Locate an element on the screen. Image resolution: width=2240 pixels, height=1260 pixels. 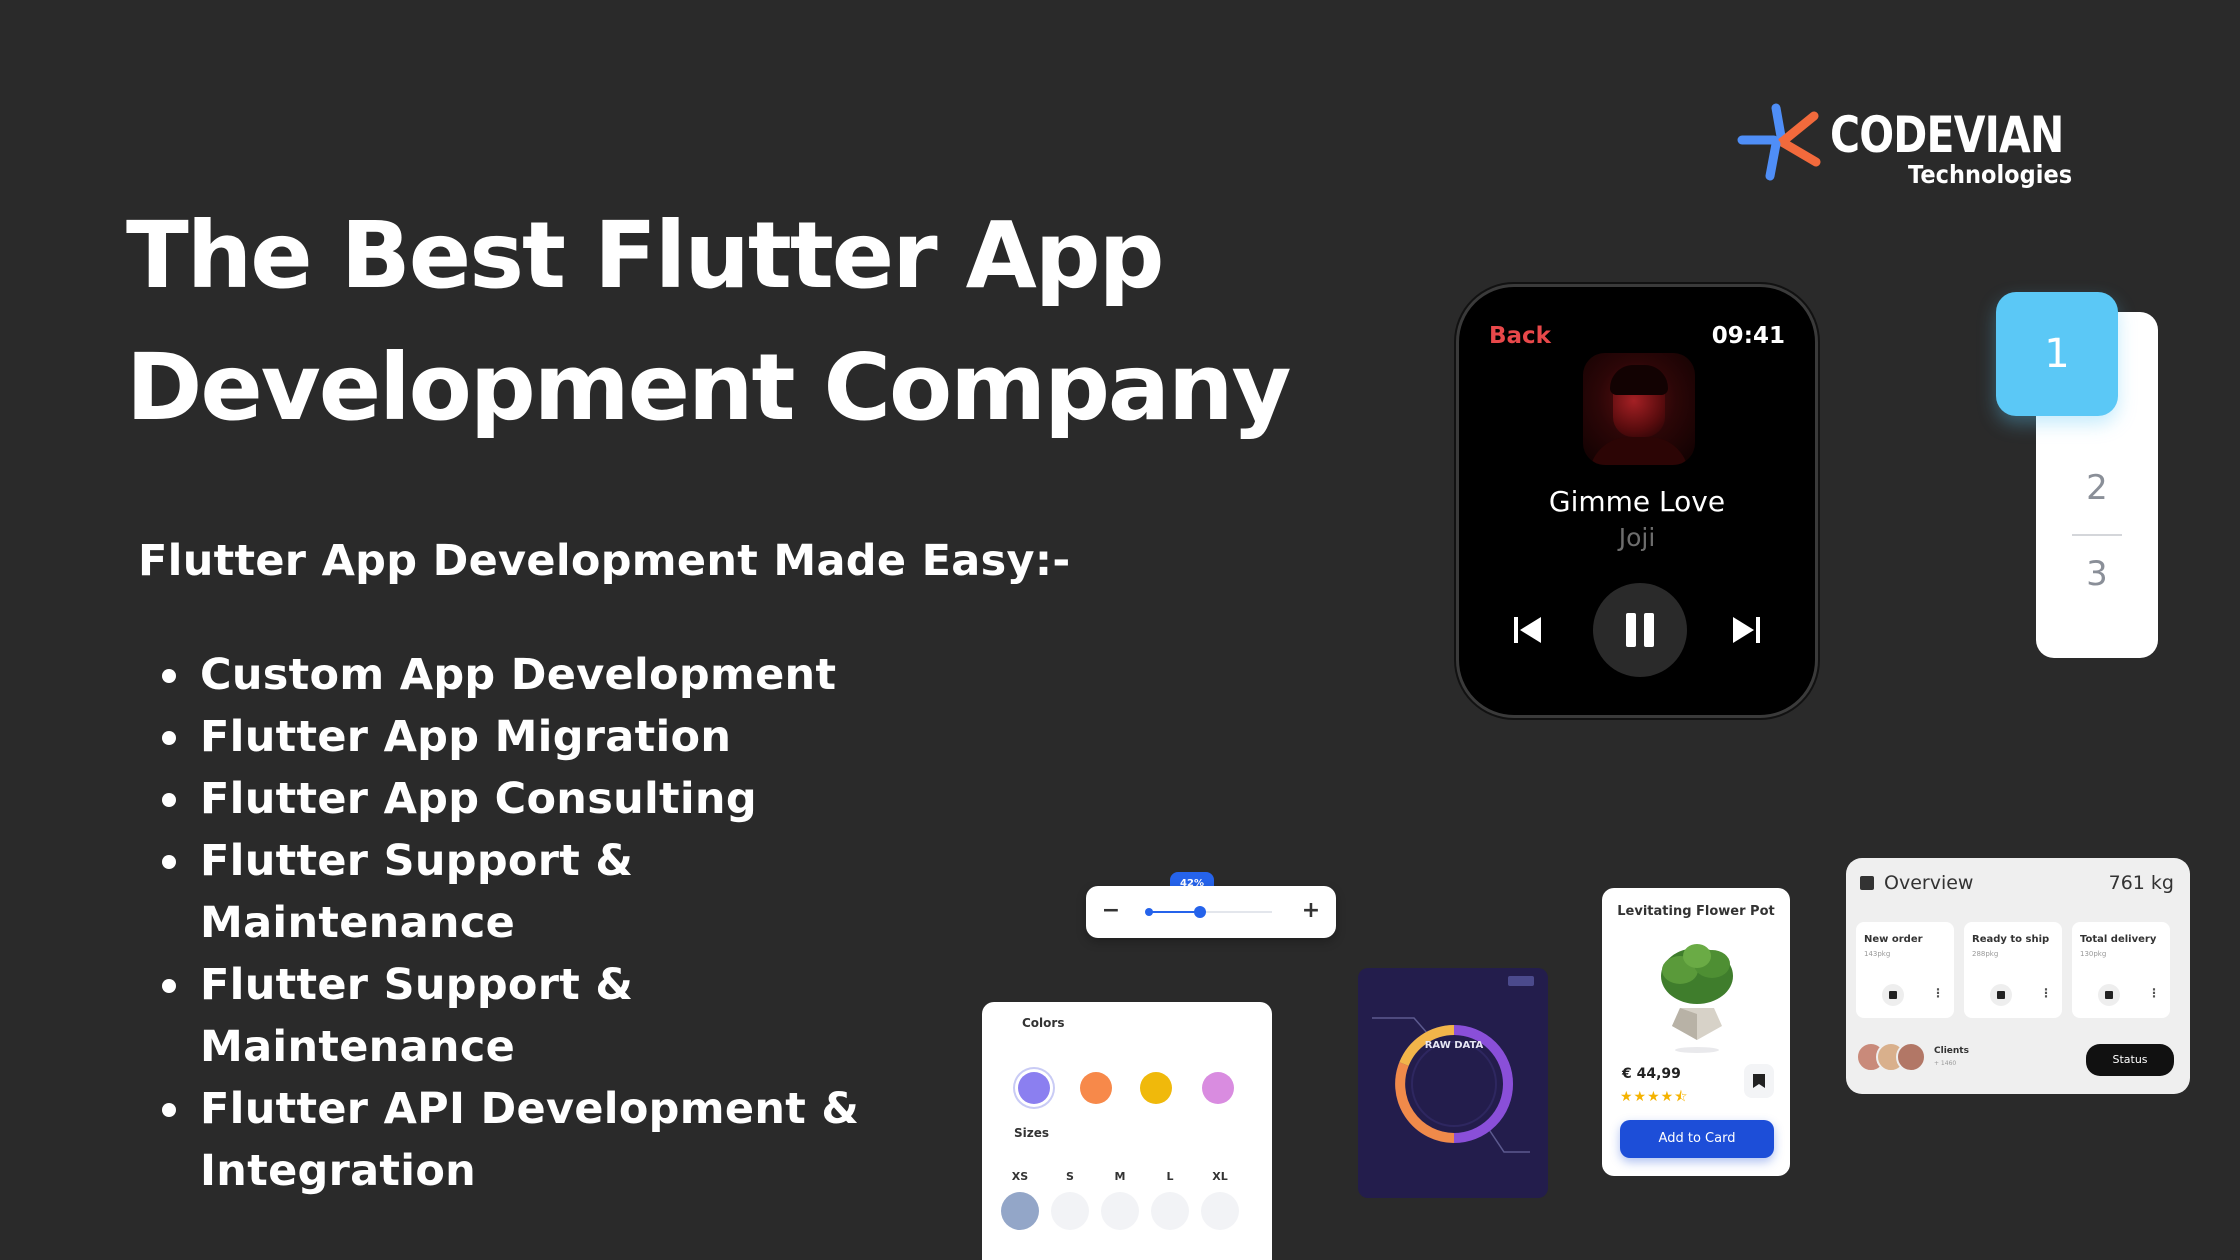
tile-total-delivery: Total delivery 130pkg ⋮ is located at coordinates (2121, 970).